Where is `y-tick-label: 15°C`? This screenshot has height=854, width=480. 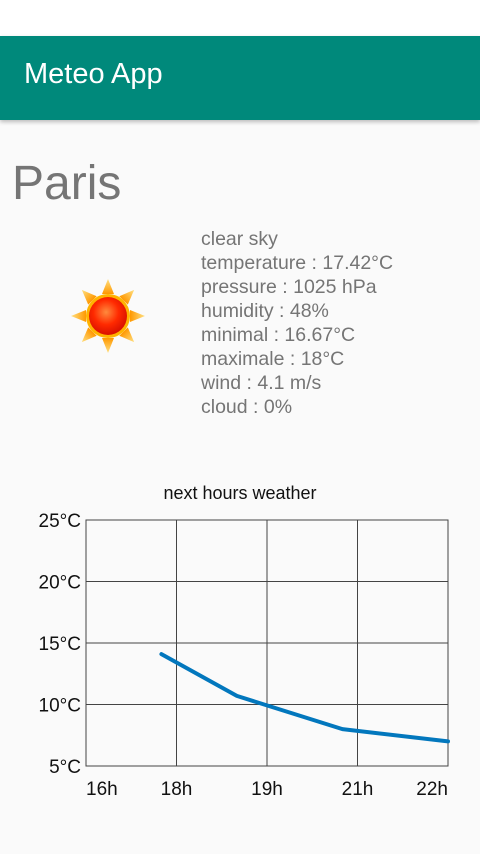 y-tick-label: 15°C is located at coordinates (60, 644).